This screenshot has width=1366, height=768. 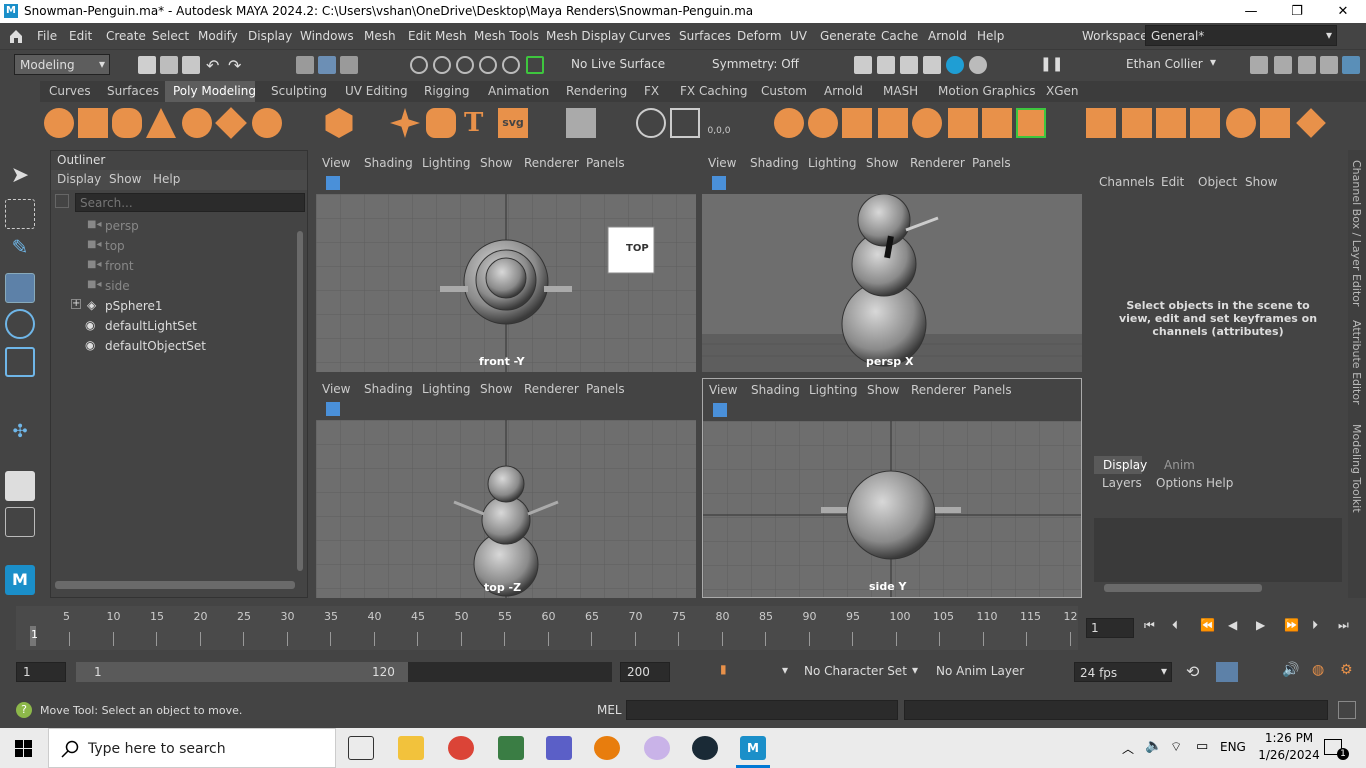 I want to click on offset-edge-loop-icon, so click(x=1275, y=123).